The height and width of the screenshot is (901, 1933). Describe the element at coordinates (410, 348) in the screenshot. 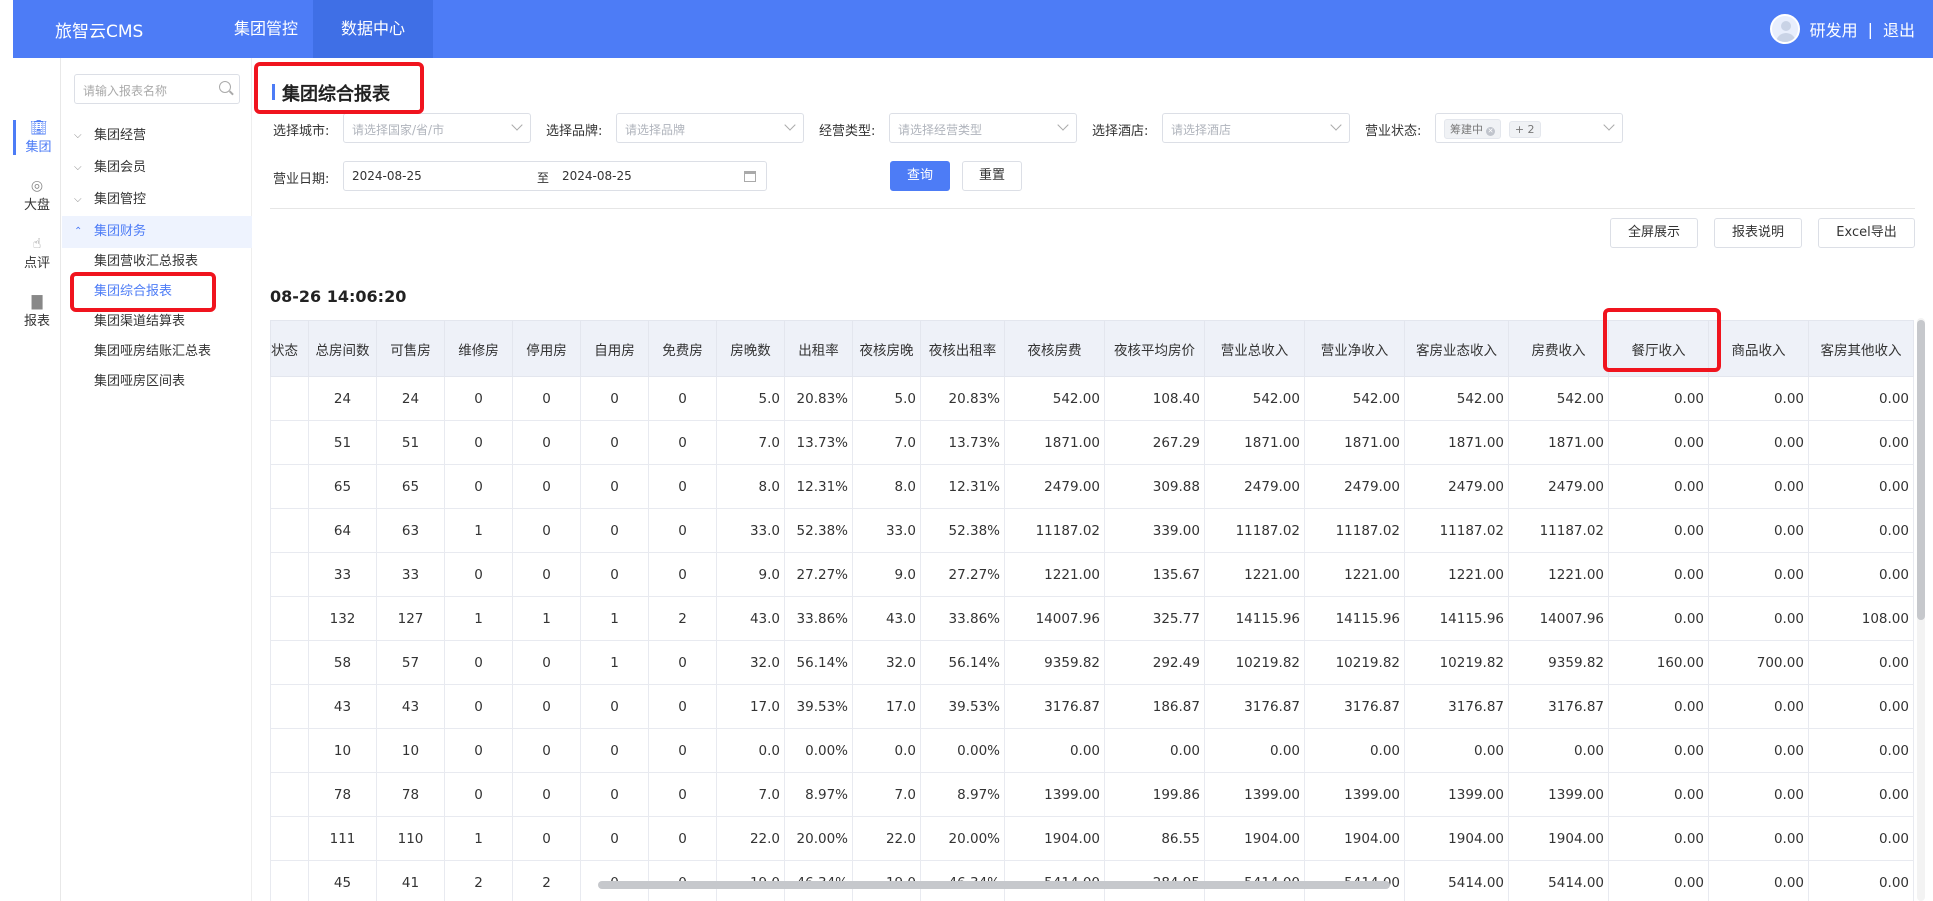

I see `column-header: 可售房` at that location.